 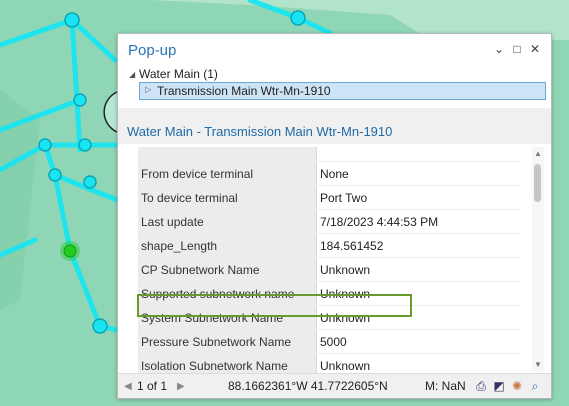 What do you see at coordinates (418, 341) in the screenshot?
I see `attribute-value: 5000` at bounding box center [418, 341].